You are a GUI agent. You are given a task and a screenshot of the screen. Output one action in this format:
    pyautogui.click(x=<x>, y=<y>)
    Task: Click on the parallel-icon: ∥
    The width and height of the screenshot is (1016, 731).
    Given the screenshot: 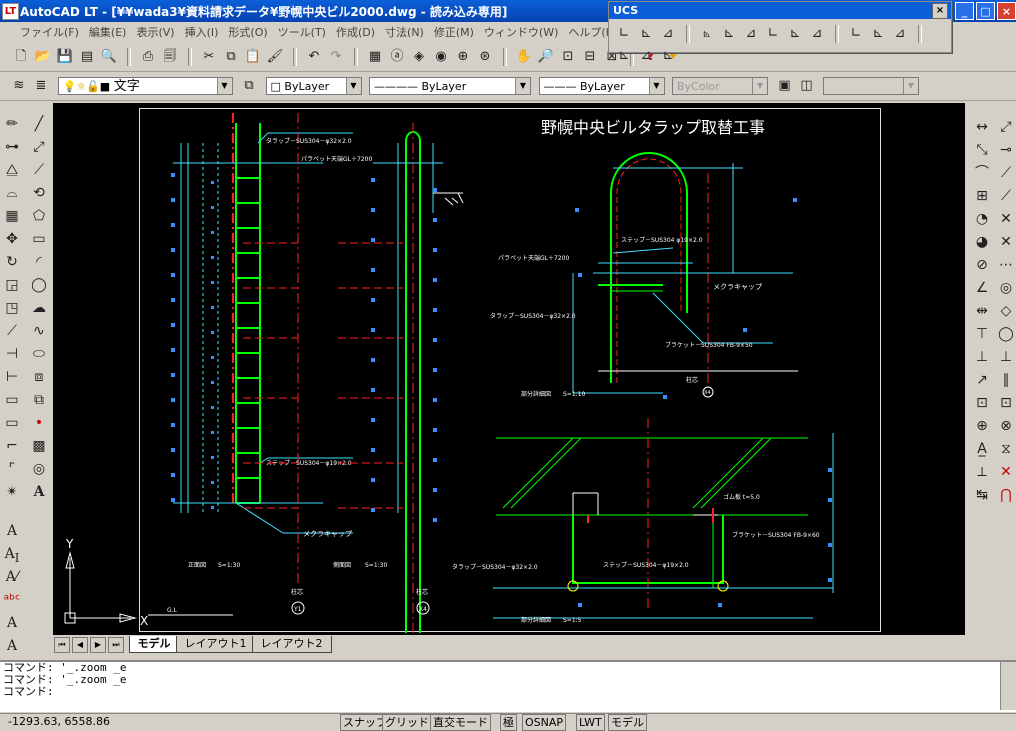 What is the action you would take?
    pyautogui.click(x=1005, y=380)
    